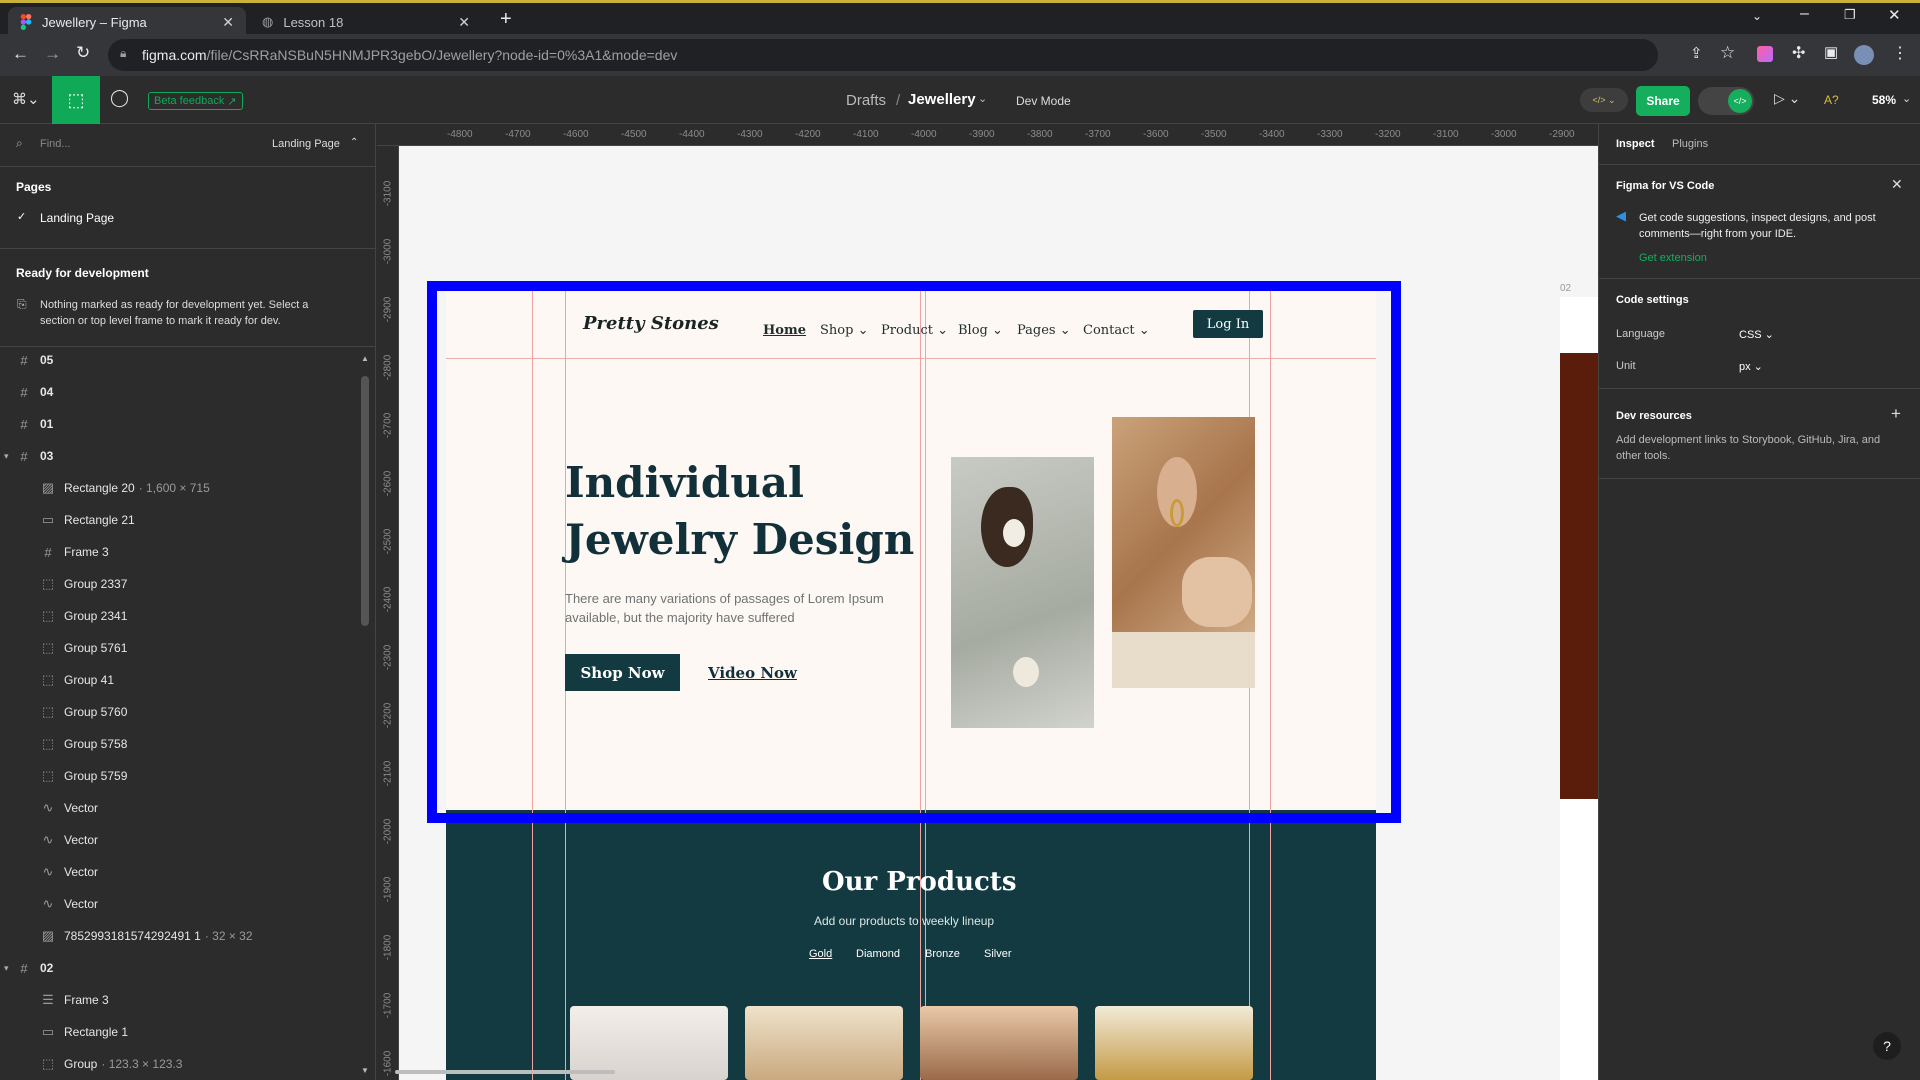 The image size is (1920, 1080). What do you see at coordinates (174, 55) in the screenshot?
I see `url-host: figma.com` at bounding box center [174, 55].